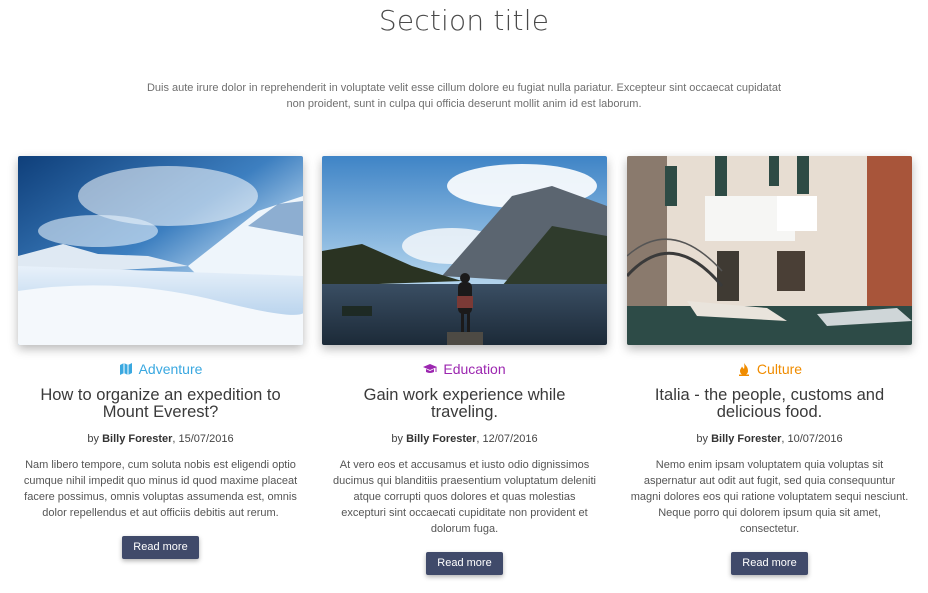 Image resolution: width=928 pixels, height=593 pixels. I want to click on byline: by Billy Forester, 12/07/2016, so click(464, 439).